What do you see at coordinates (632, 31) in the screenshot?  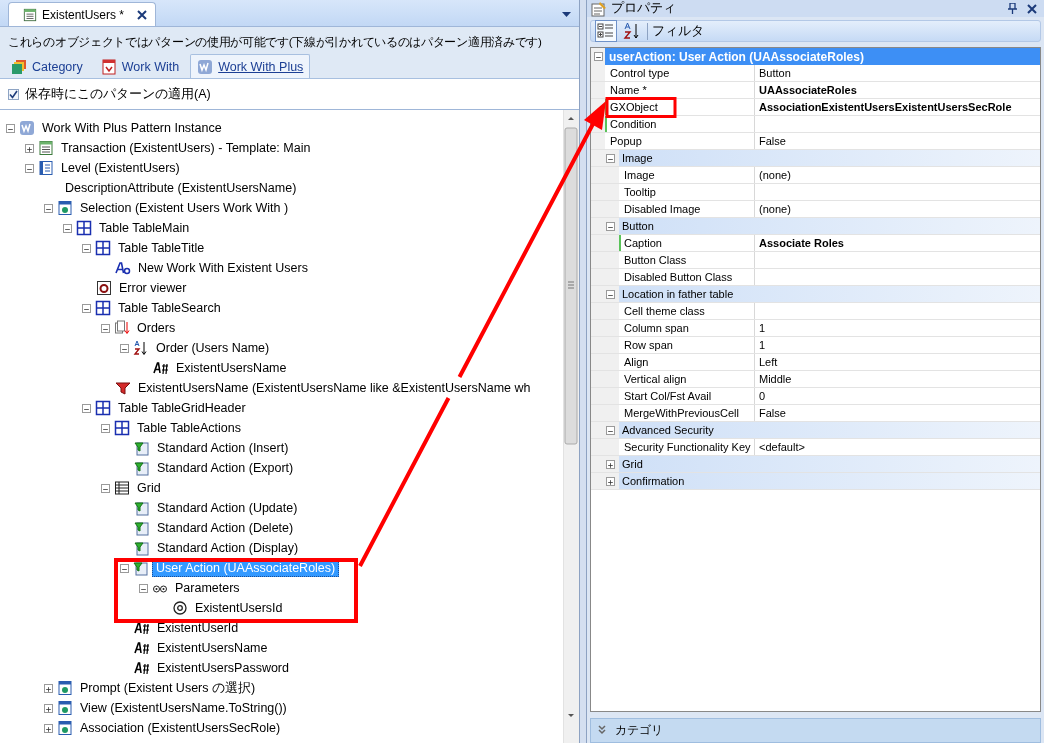 I see `sort-az-icon` at bounding box center [632, 31].